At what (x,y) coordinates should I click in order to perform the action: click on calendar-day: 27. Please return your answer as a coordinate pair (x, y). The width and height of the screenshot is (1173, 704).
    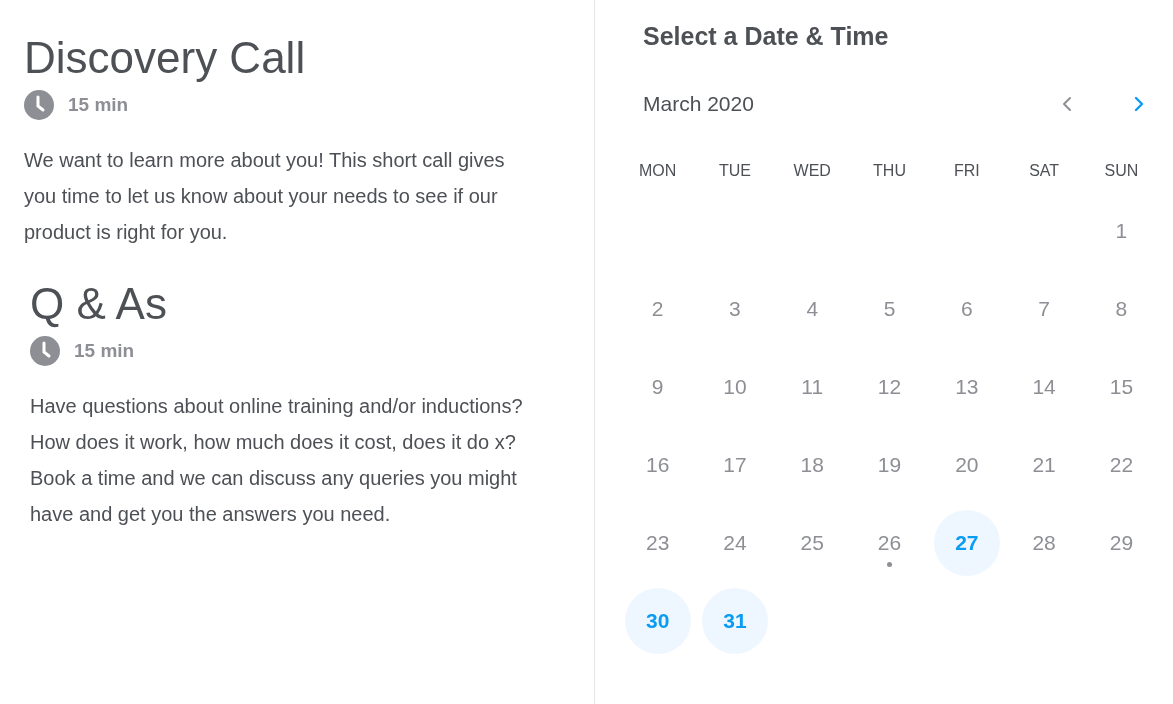
    Looking at the image, I should click on (966, 543).